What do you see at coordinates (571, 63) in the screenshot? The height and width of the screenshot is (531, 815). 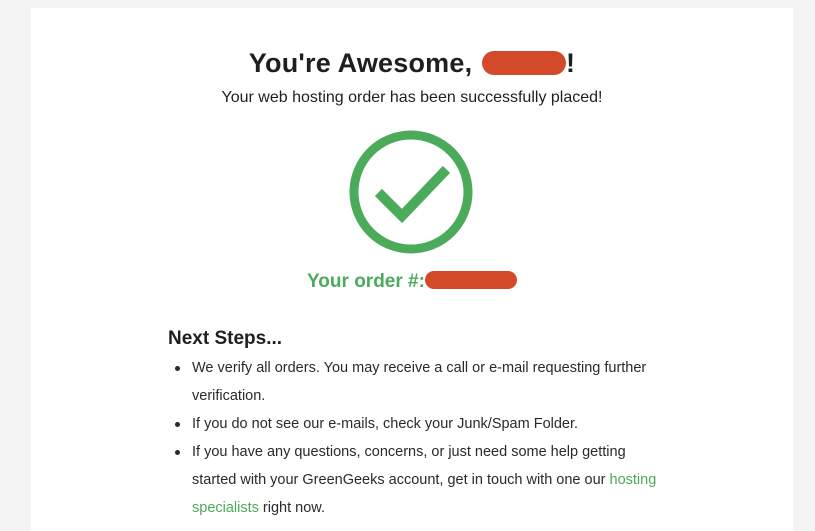 I see `page-title-end: !` at bounding box center [571, 63].